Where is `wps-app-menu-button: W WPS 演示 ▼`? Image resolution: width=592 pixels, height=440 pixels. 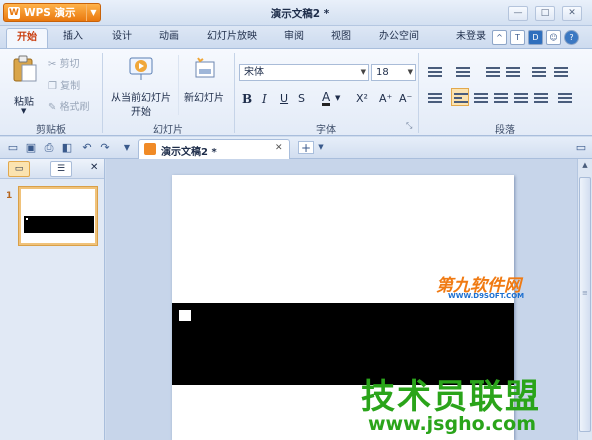
wps-app-menu-button: W WPS 演示 ▼ is located at coordinates (52, 12).